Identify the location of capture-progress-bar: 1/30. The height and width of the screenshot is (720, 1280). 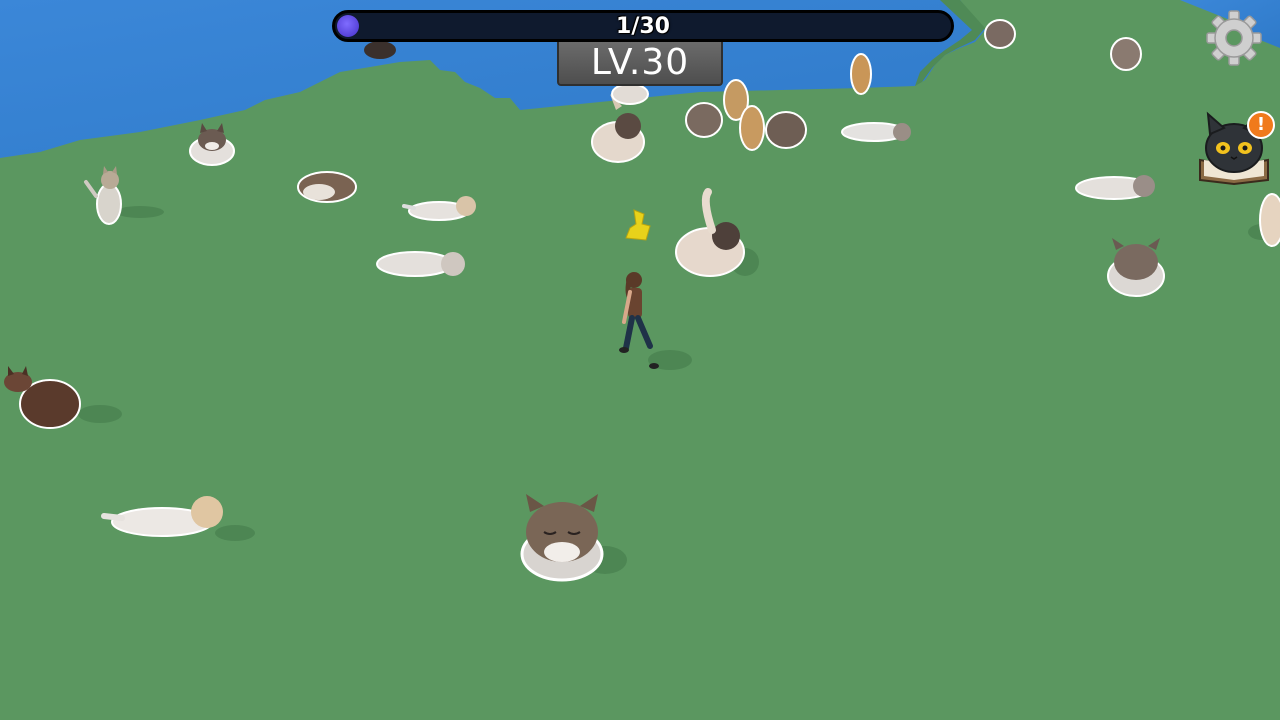
(643, 26).